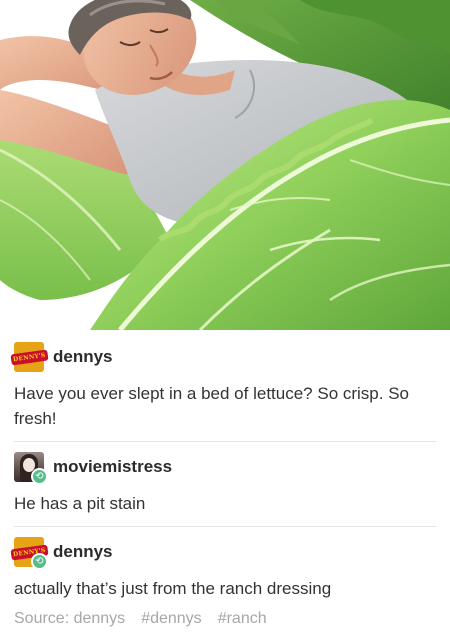  Describe the element at coordinates (223, 553) in the screenshot. I see `post-header: DENNY'S dennys ⟲` at that location.